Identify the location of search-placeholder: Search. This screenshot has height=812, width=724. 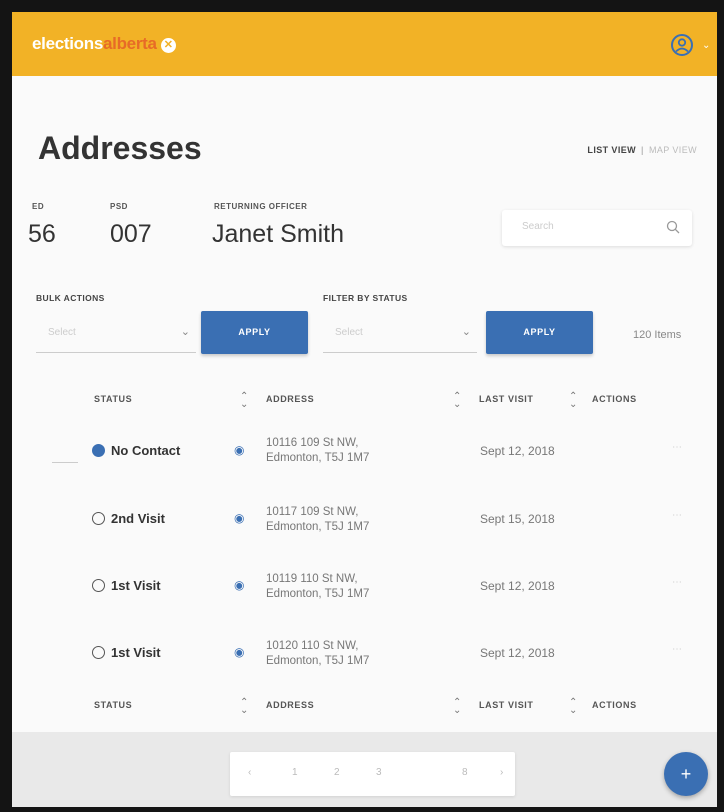
(538, 226).